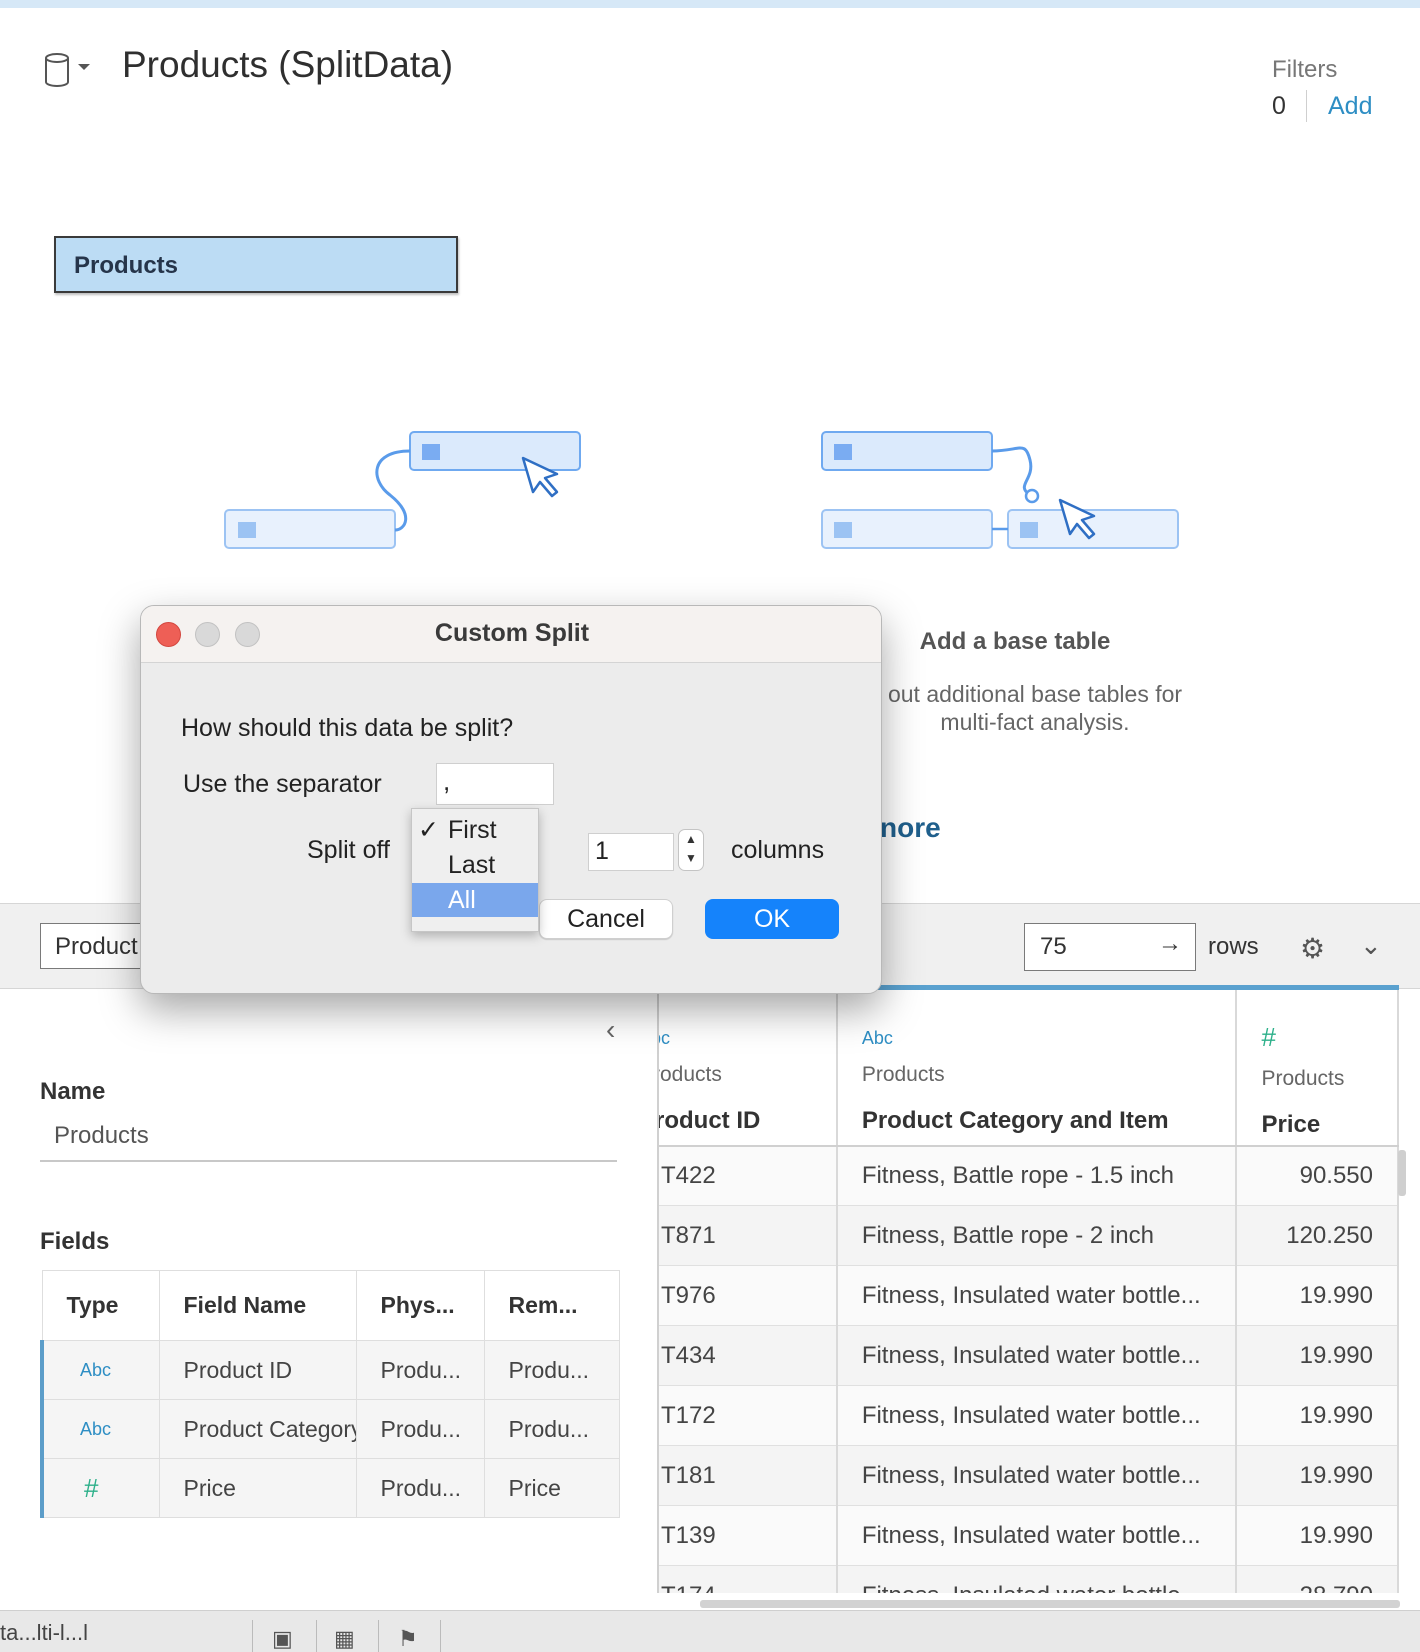 This screenshot has width=1420, height=1652. I want to click on cell-price: 28.790, so click(1317, 1579).